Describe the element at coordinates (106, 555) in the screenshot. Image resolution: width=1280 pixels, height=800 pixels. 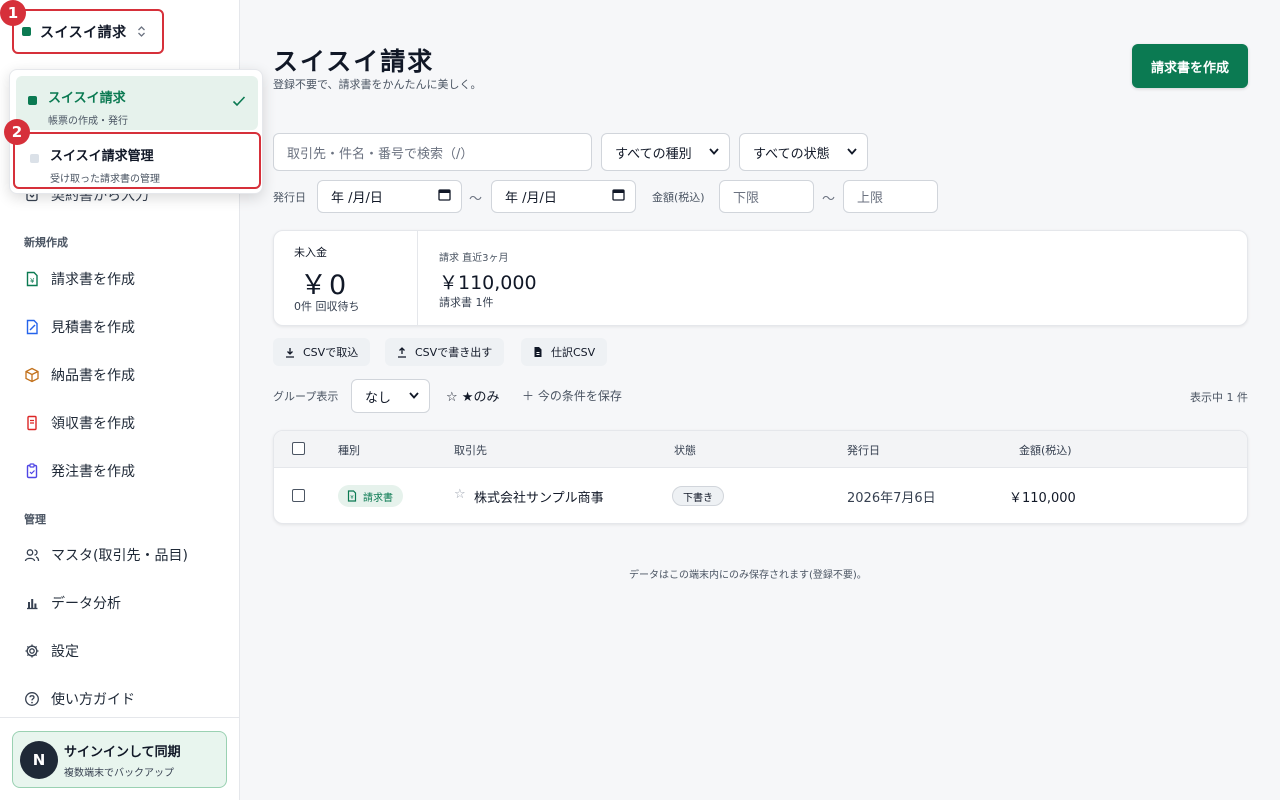
I see `sidebar-item-master: マスタ(取引先・品目)` at that location.